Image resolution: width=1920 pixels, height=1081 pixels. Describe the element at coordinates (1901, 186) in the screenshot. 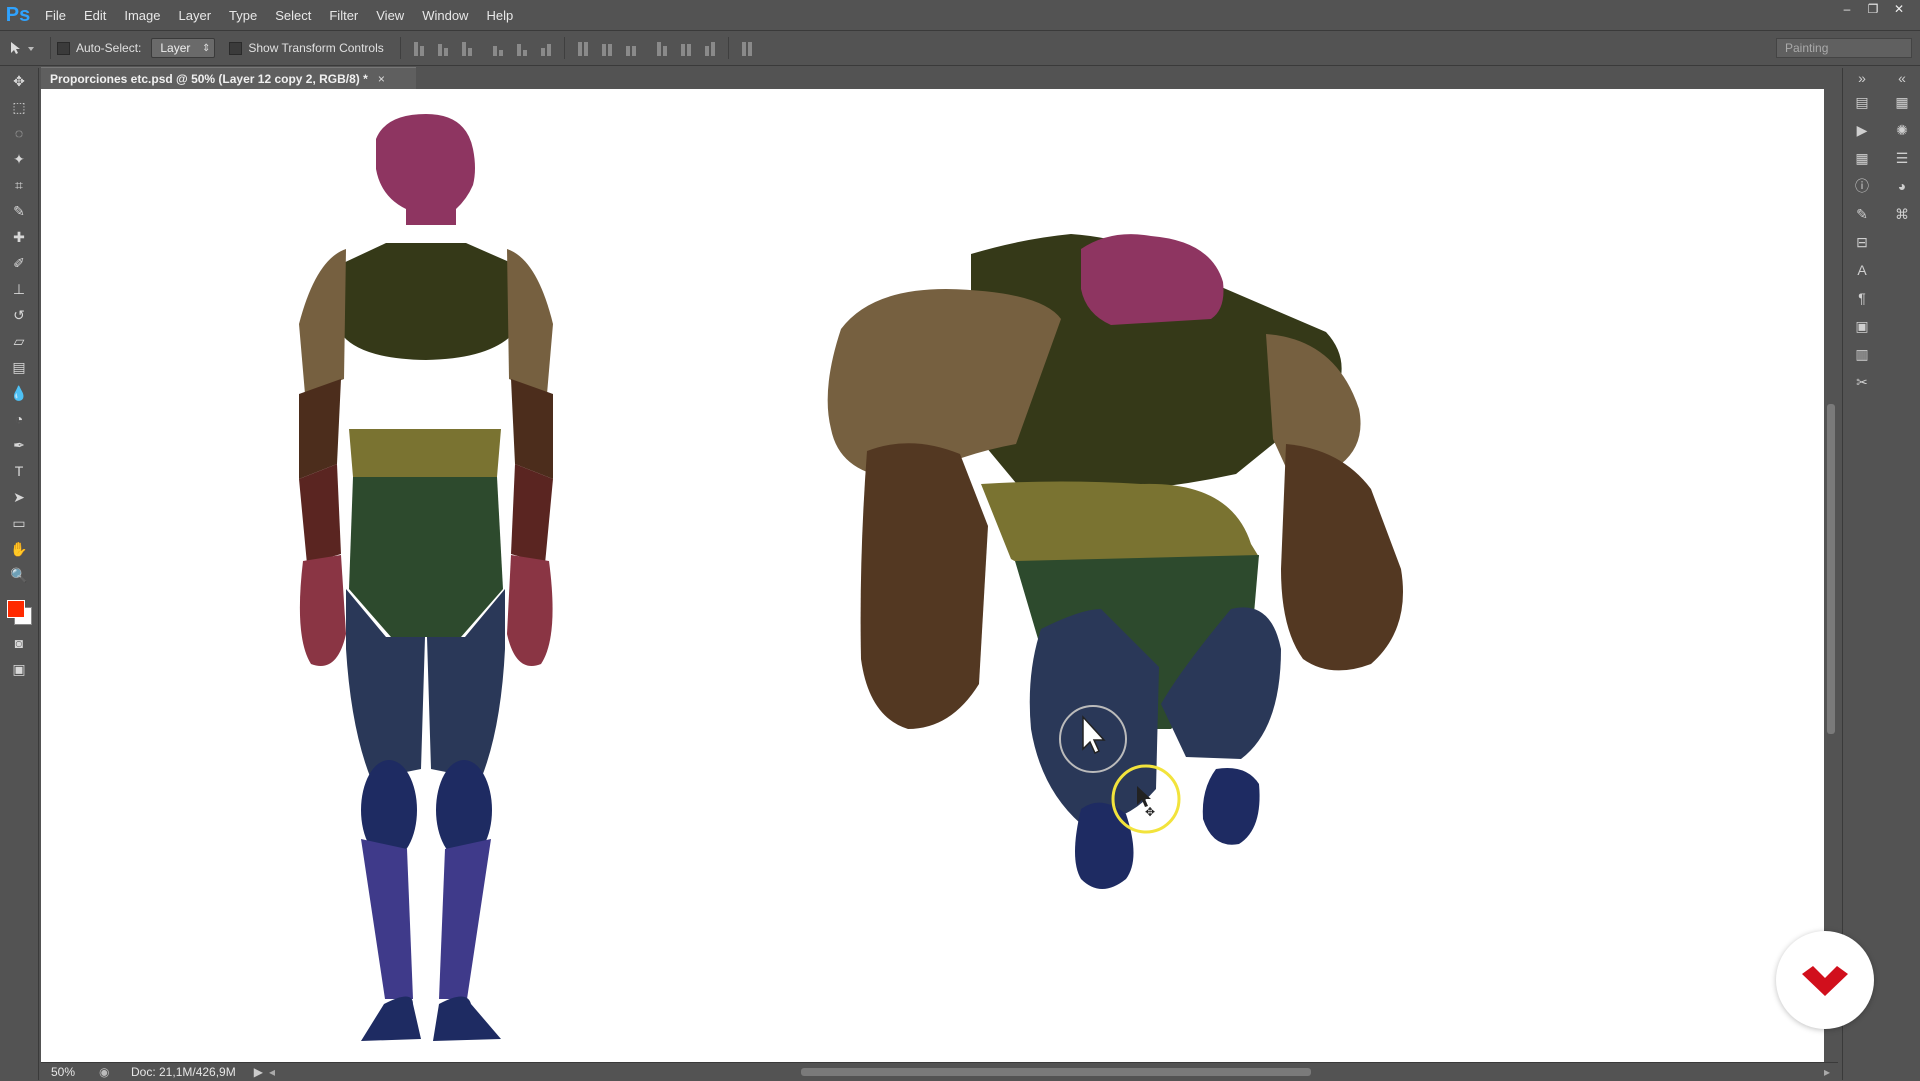

I see `swatches-panel-icon: ◕` at that location.